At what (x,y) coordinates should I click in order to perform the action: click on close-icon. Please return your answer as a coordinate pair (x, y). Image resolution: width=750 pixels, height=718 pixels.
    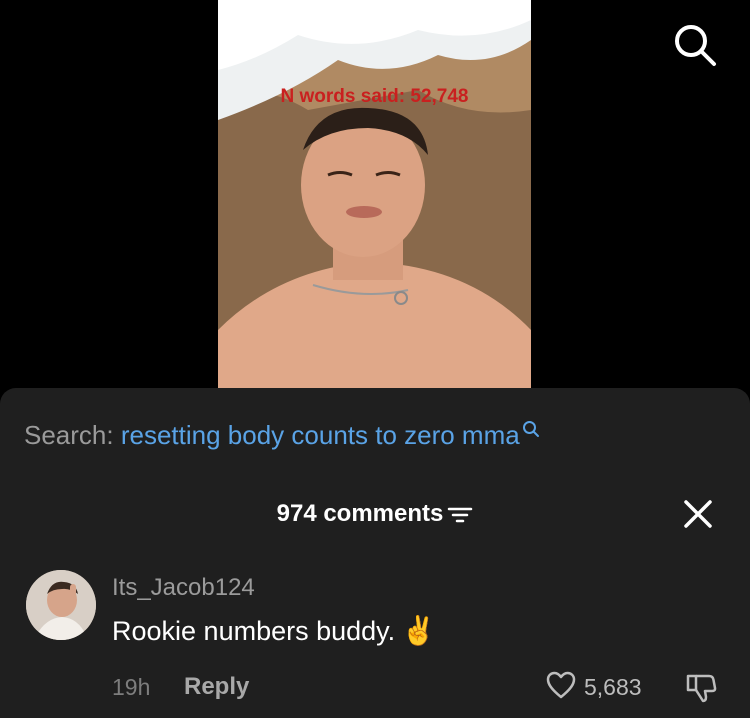
    Looking at the image, I should click on (698, 514).